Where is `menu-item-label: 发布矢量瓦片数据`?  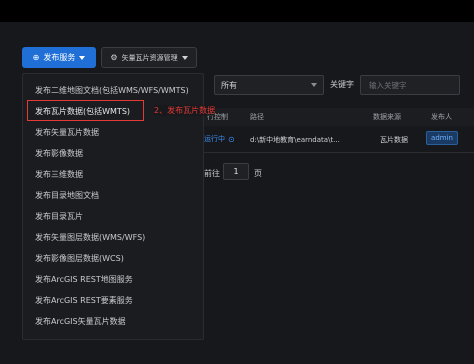
menu-item-label: 发布矢量瓦片数据 is located at coordinates (67, 132).